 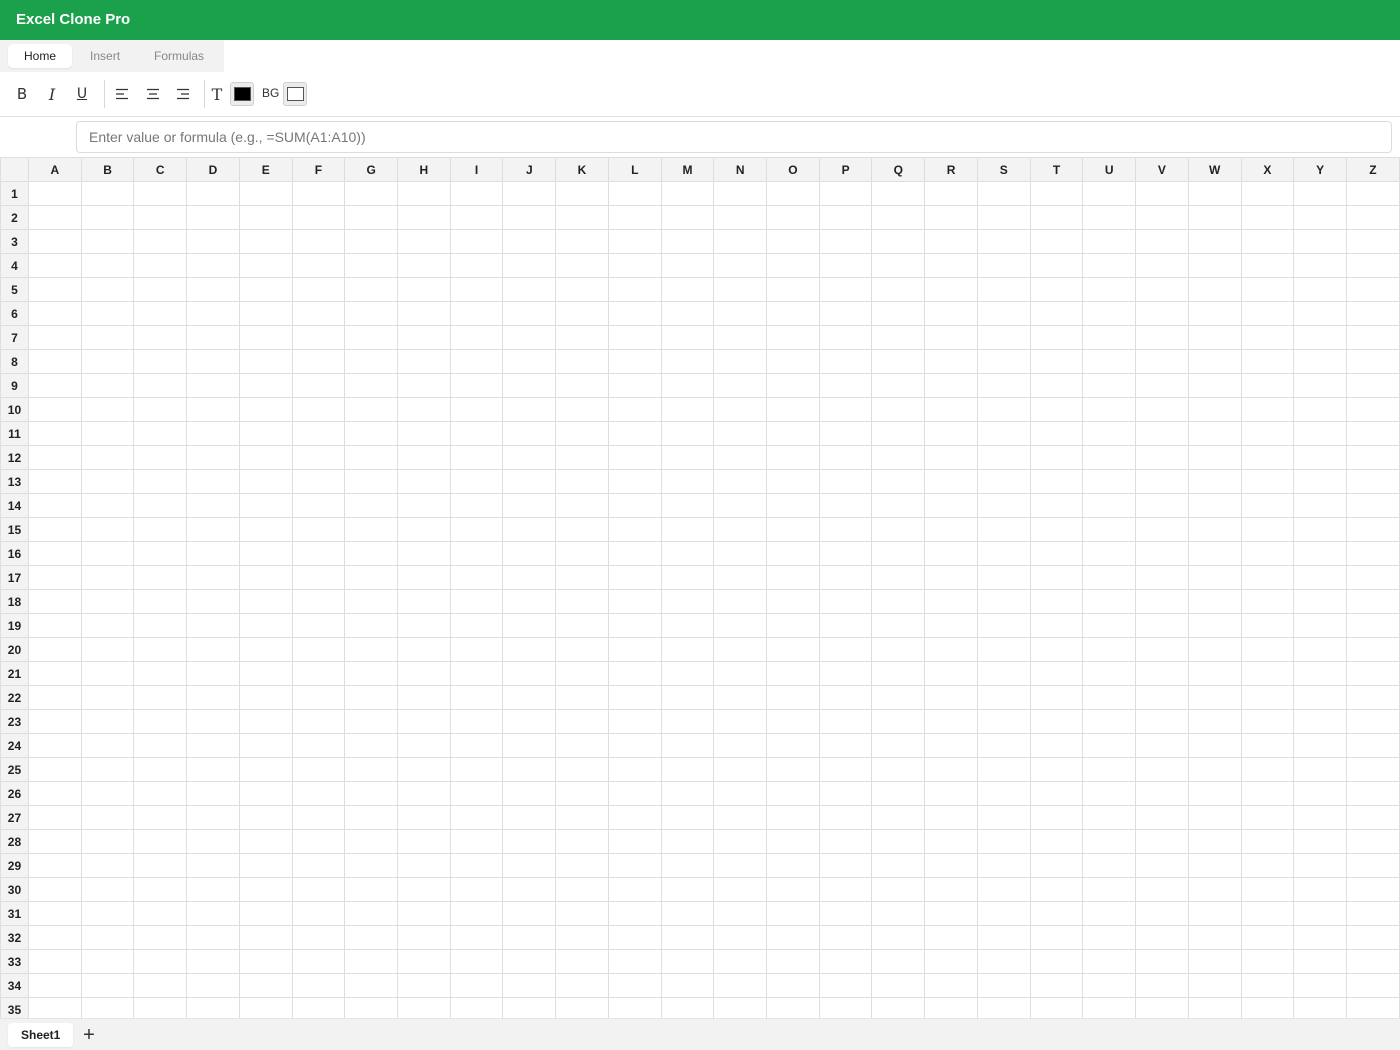 I want to click on column-header-g: G, so click(x=371, y=169).